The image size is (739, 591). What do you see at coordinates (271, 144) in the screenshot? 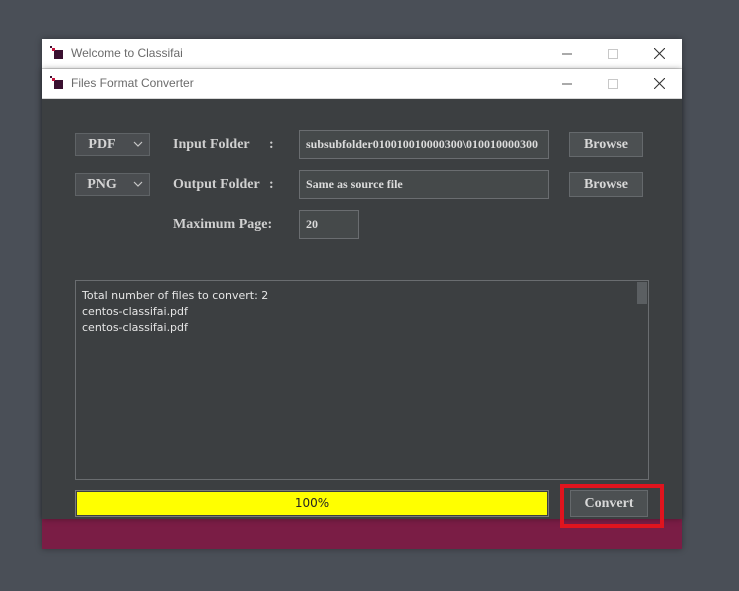
I see `input-folder-colon: :` at bounding box center [271, 144].